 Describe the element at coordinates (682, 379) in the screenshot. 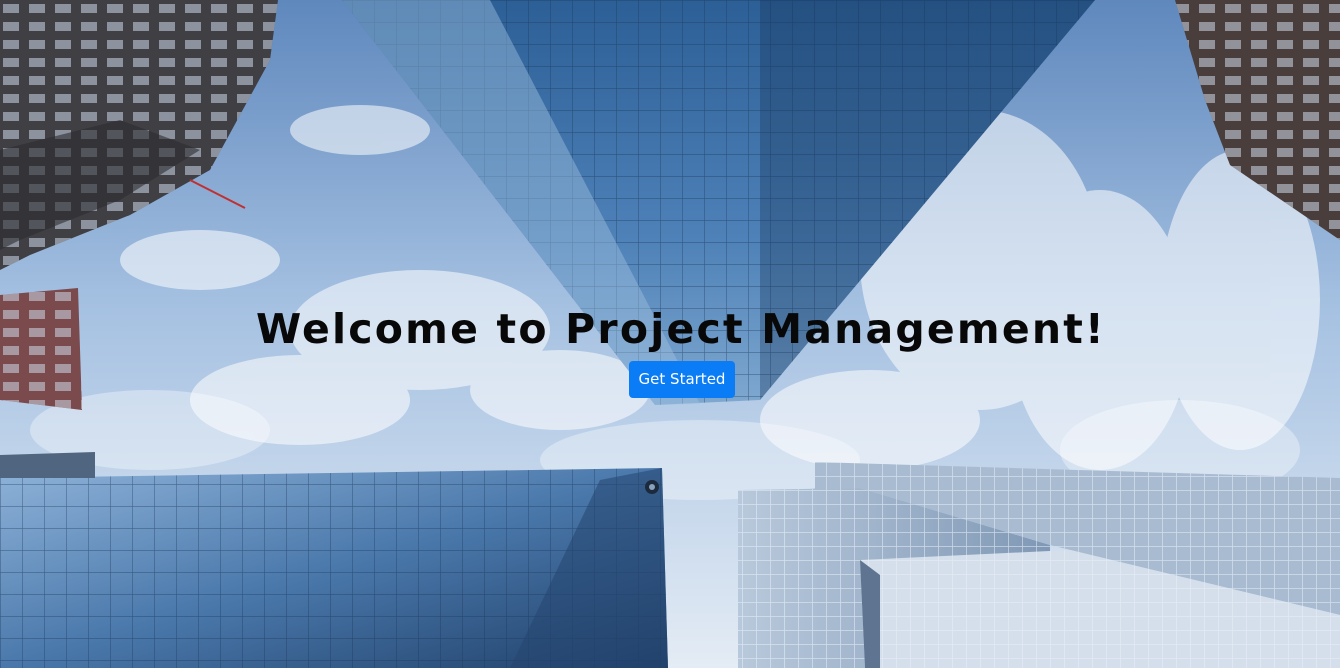

I see `get-started-button: Get Started` at that location.